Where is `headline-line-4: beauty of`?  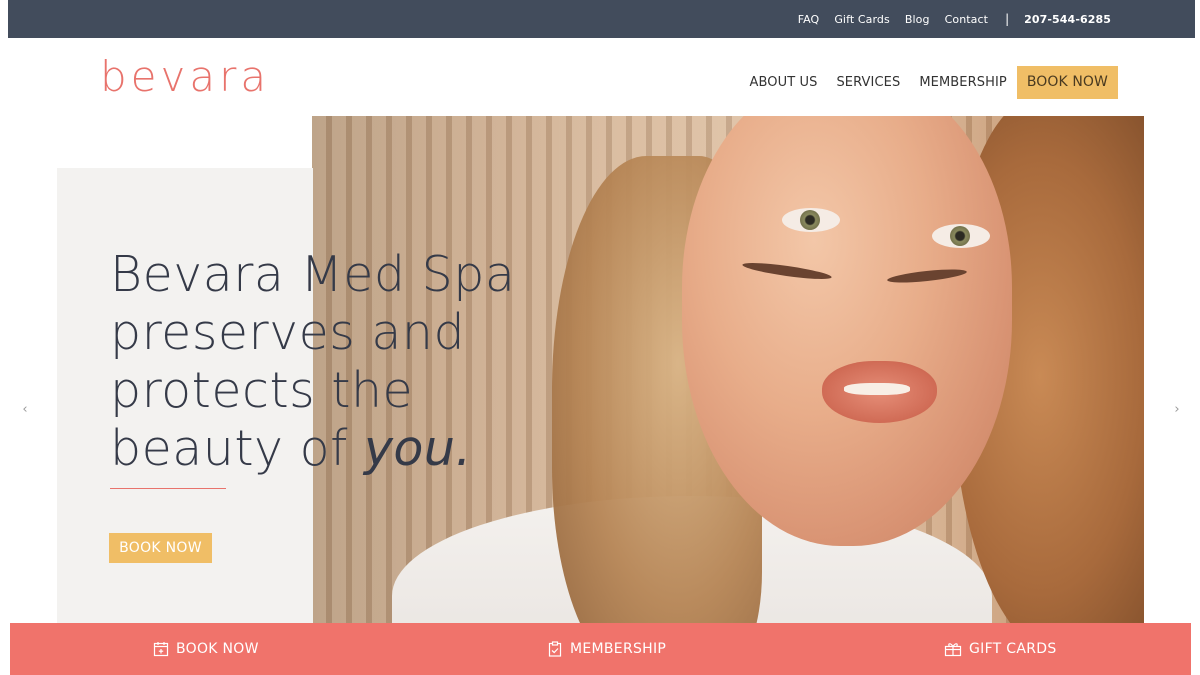
headline-line-4: beauty of is located at coordinates (237, 448).